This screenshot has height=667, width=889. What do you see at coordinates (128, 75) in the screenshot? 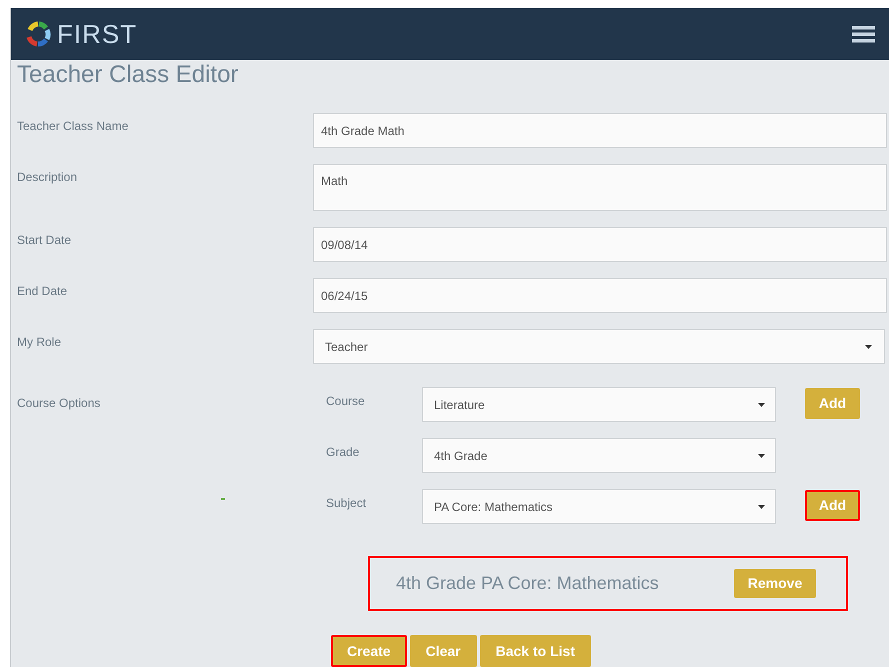
I see `page-title: Teacher Class Editor` at bounding box center [128, 75].